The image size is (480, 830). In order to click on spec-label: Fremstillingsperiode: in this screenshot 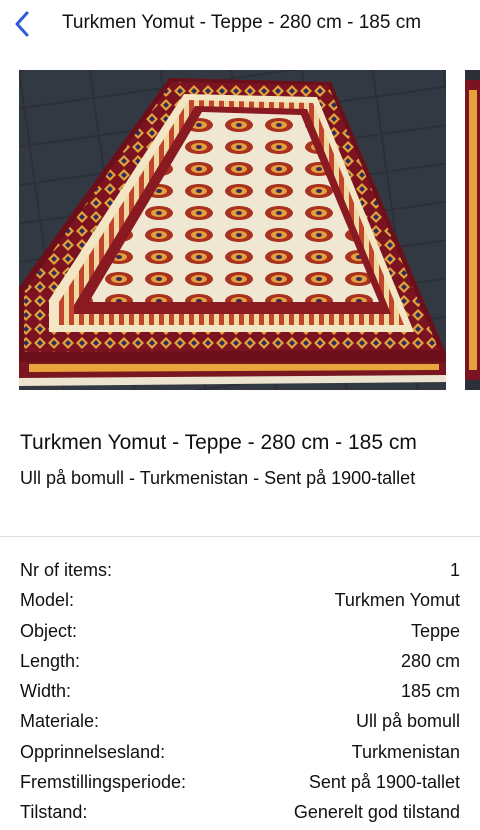, I will do `click(103, 782)`.